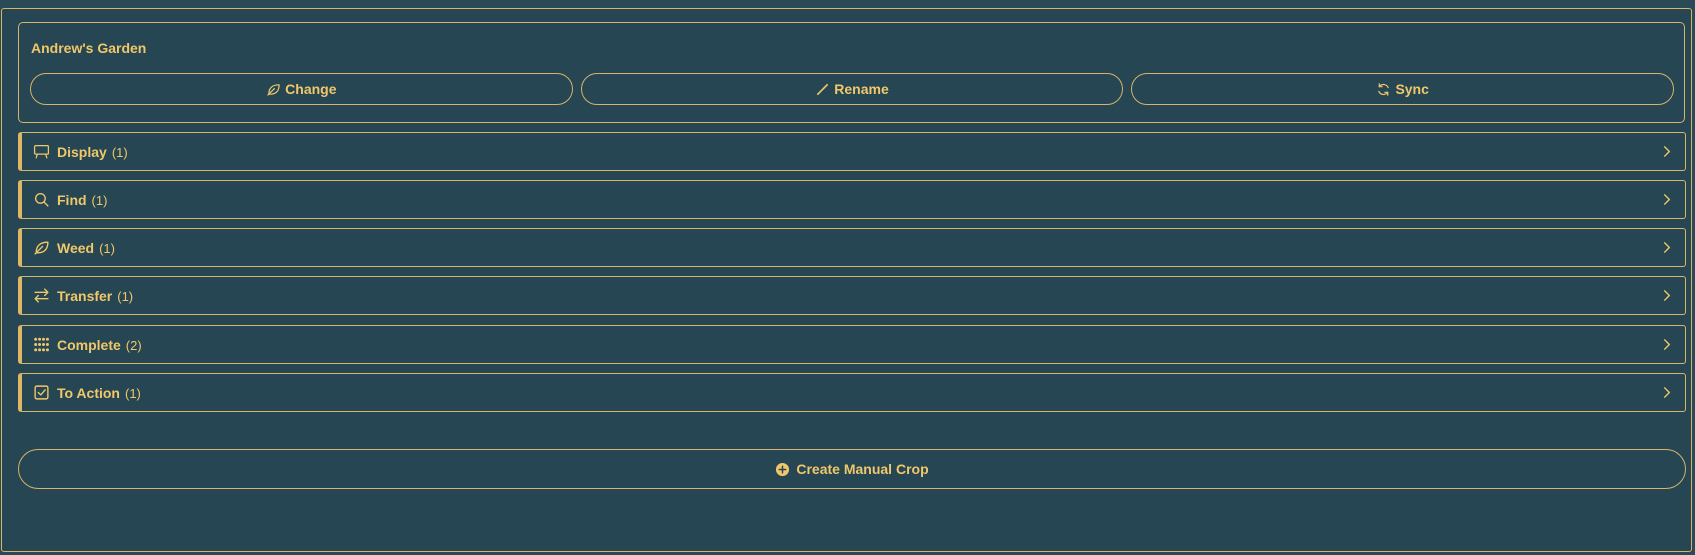  What do you see at coordinates (1412, 89) in the screenshot?
I see `sync-button-label: Sync` at bounding box center [1412, 89].